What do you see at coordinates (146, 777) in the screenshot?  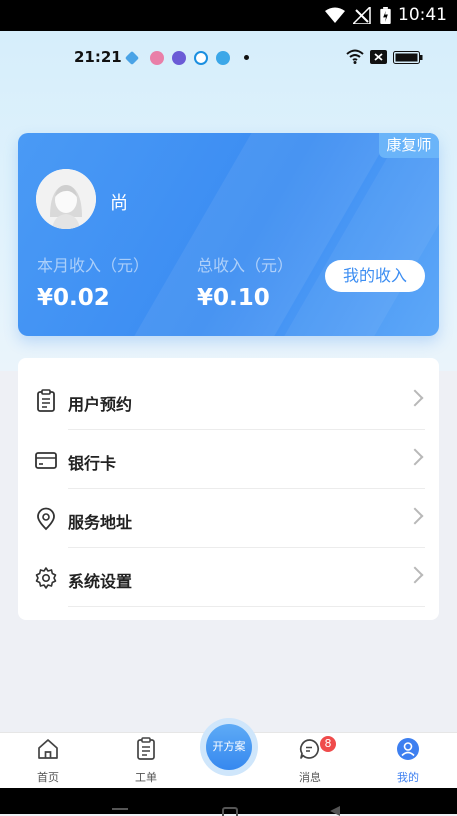 I see `nav-label: 工单` at bounding box center [146, 777].